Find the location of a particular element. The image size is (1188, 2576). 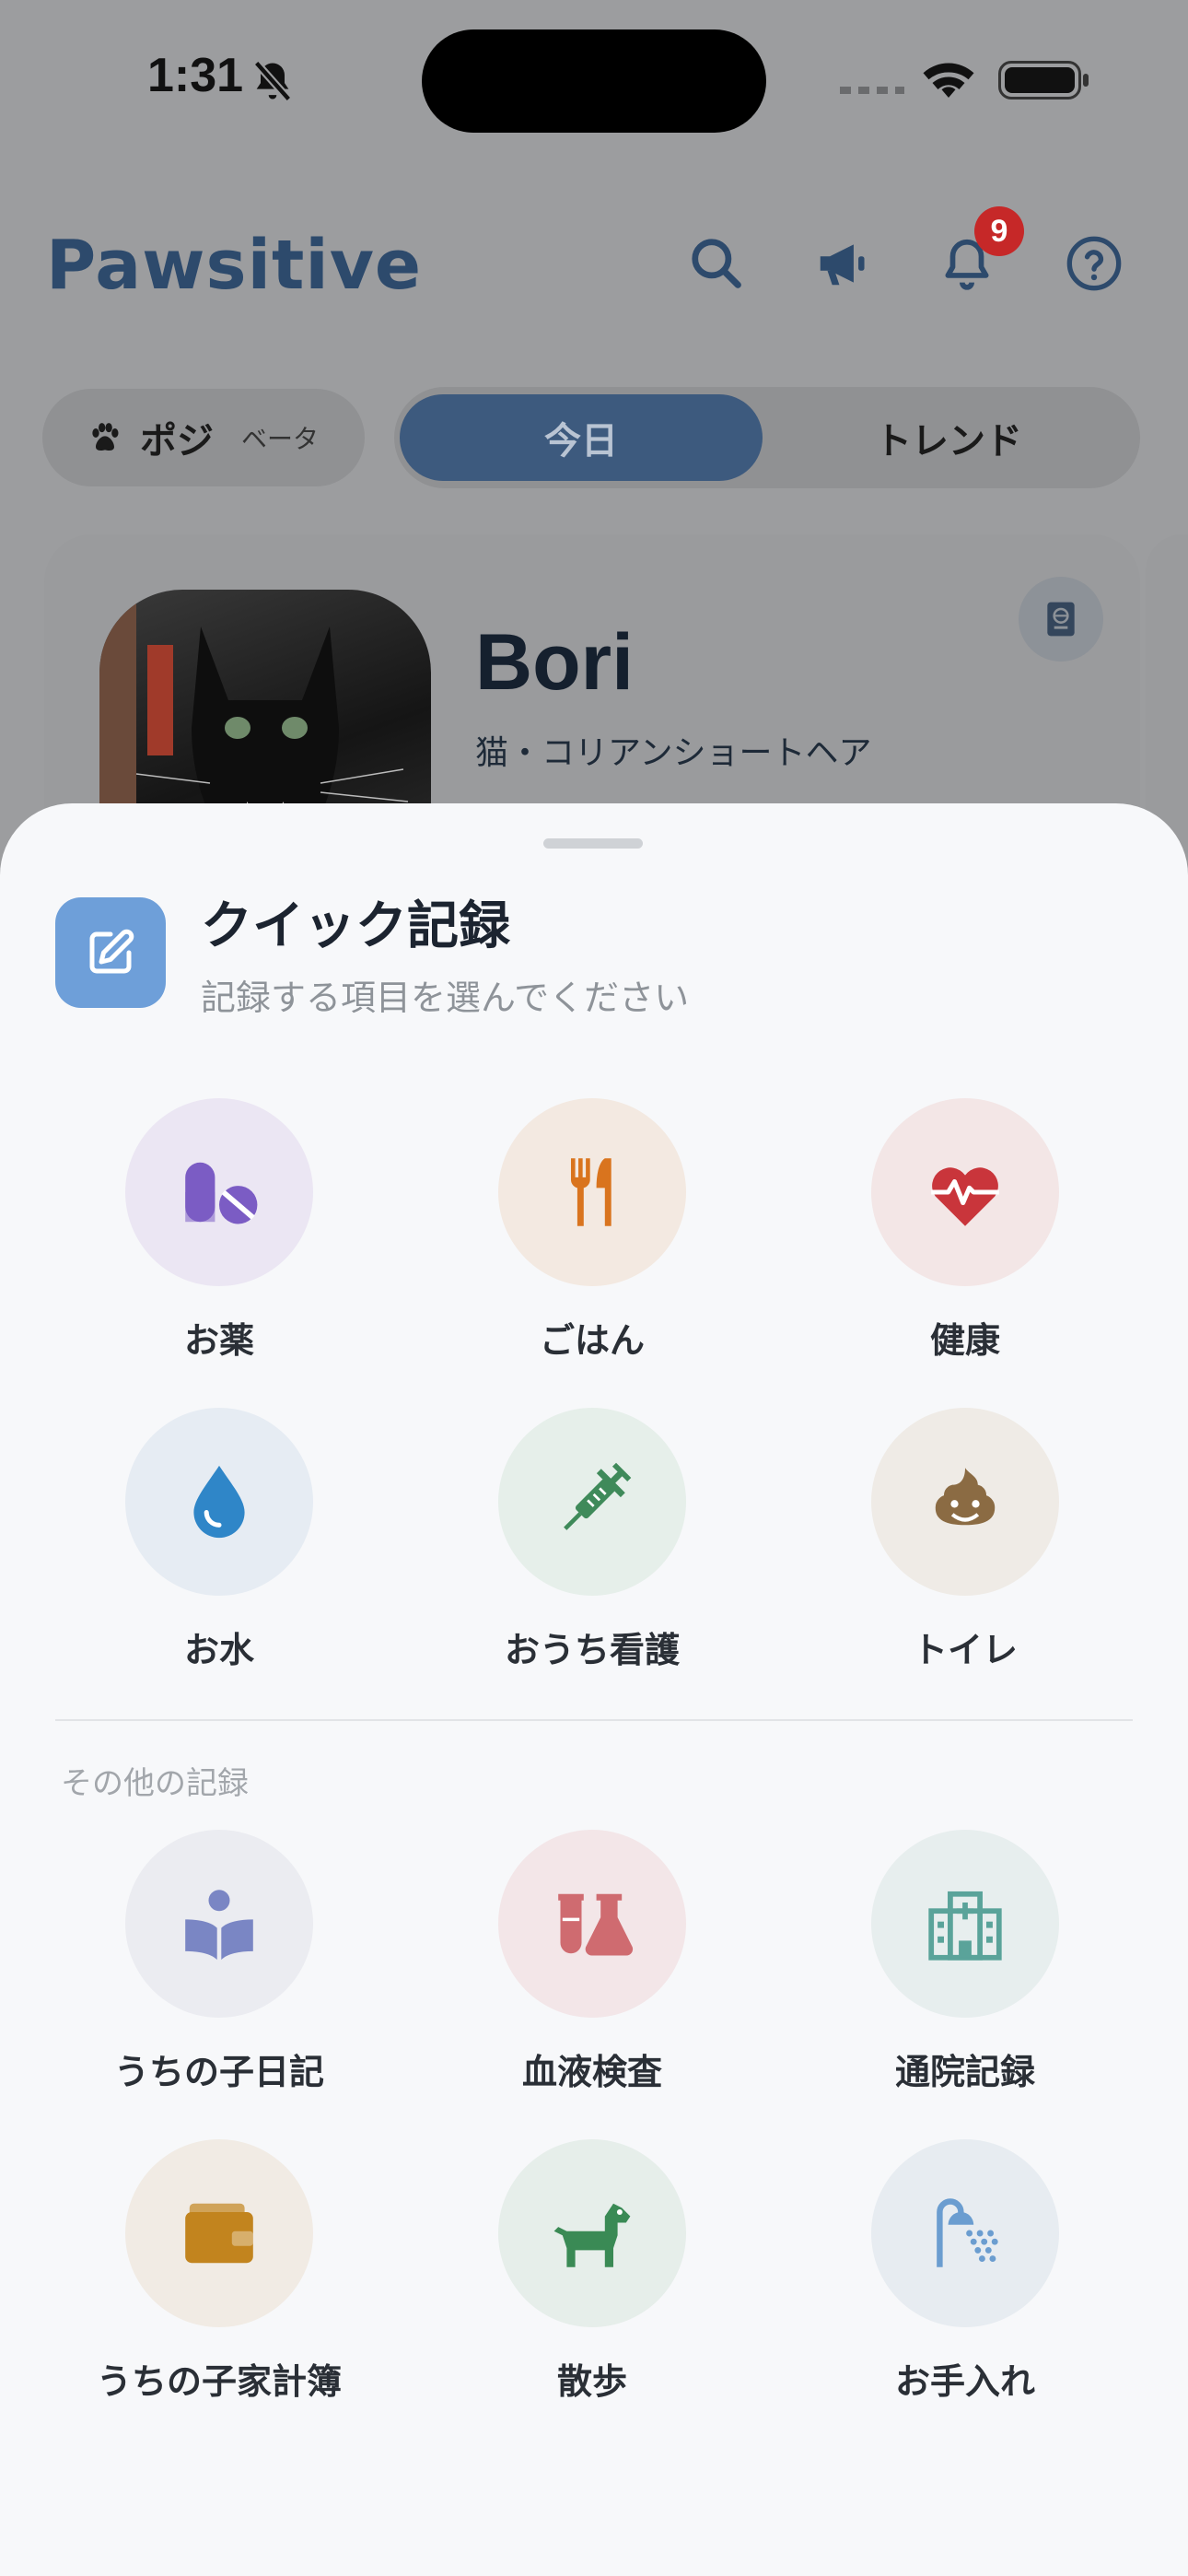

record-item-label: ごはん is located at coordinates (592, 1340).